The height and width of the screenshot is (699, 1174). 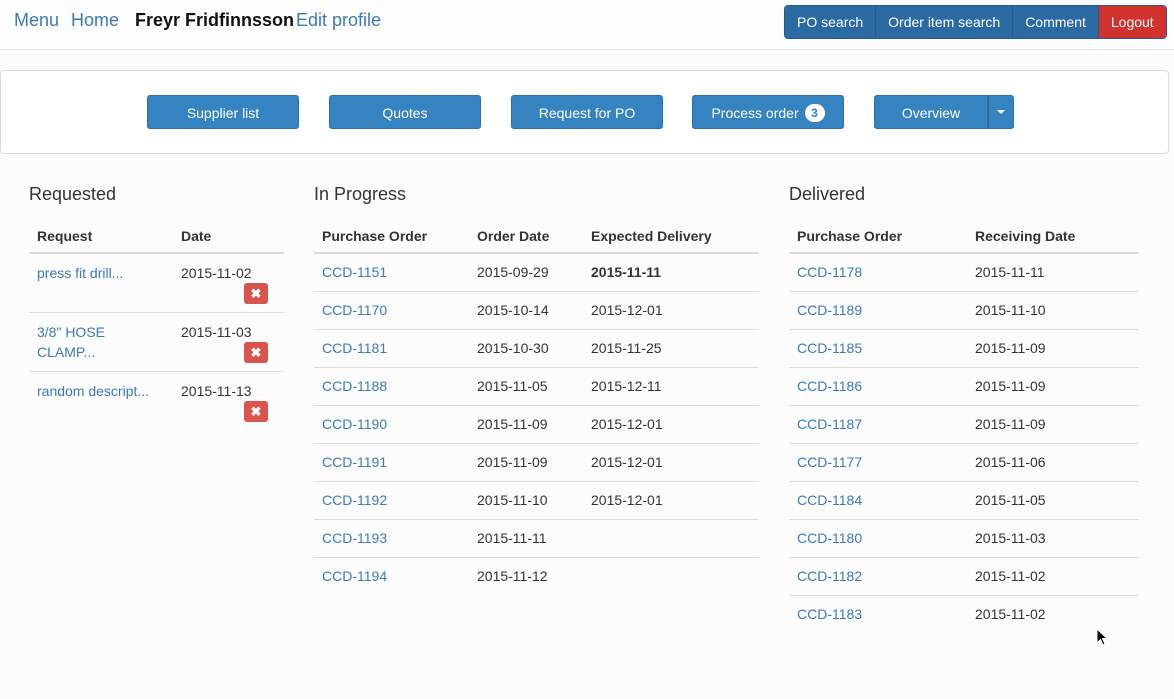 I want to click on purchase-order-link: CCD-1181, so click(x=354, y=348).